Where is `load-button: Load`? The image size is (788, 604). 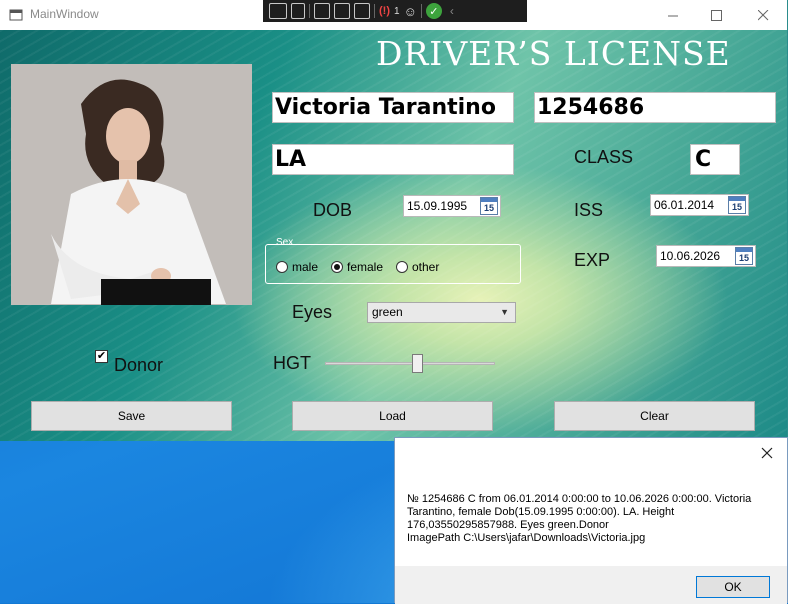 load-button: Load is located at coordinates (392, 416).